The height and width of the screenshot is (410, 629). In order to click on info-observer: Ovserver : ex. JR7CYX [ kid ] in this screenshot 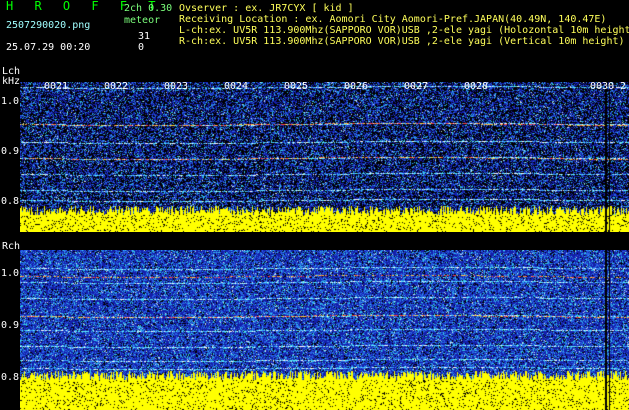, I will do `click(266, 8)`.